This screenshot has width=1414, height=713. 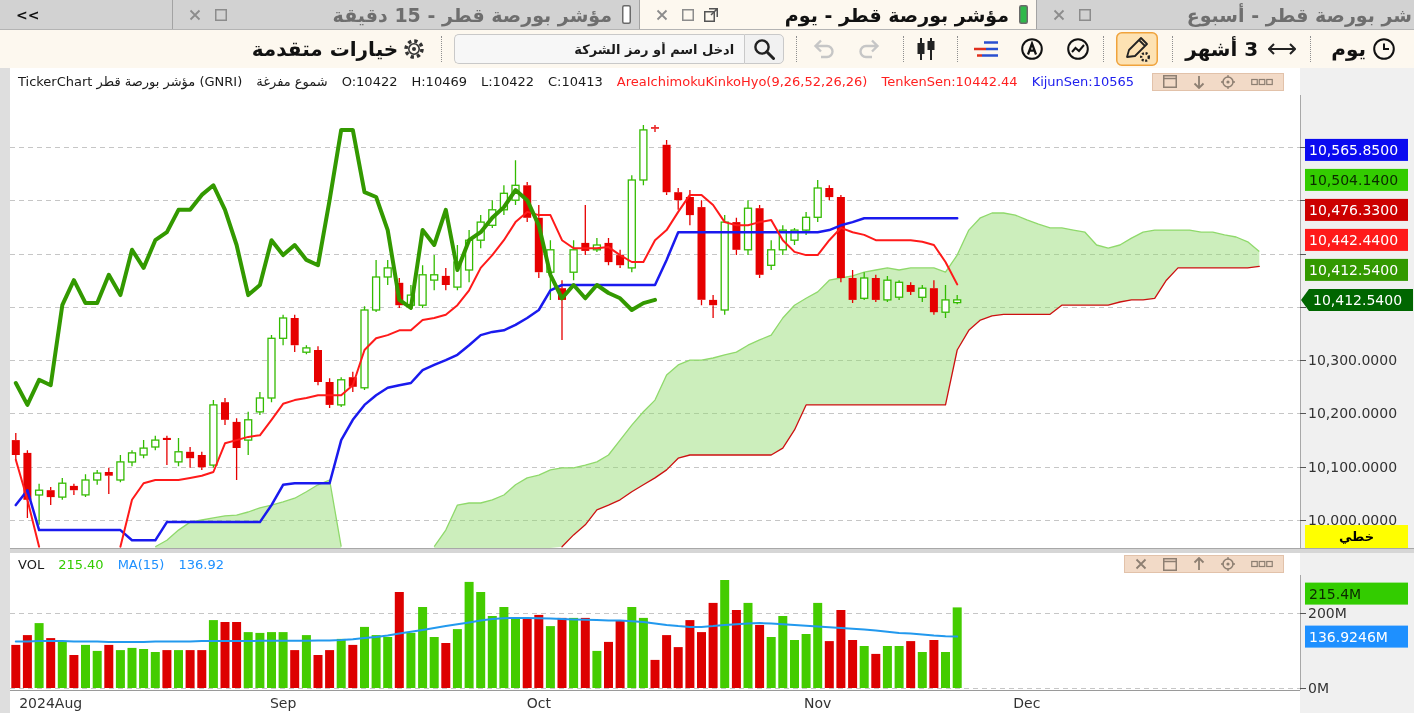 What do you see at coordinates (926, 49) in the screenshot?
I see `candlestick-icon` at bounding box center [926, 49].